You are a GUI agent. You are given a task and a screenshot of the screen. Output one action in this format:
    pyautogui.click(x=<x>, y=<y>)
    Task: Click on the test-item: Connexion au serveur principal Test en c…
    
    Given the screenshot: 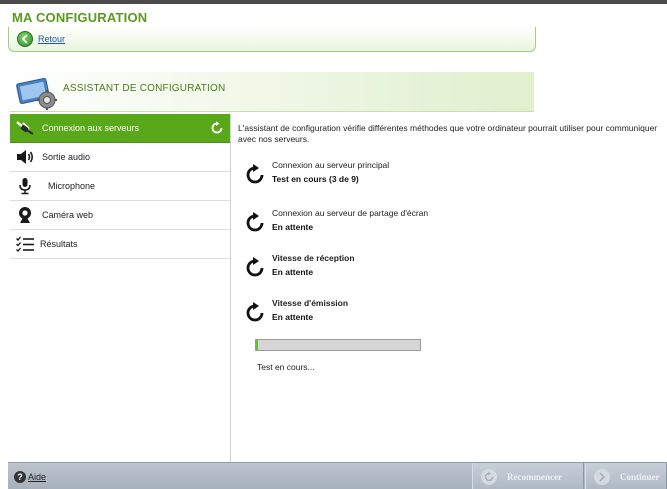 What is the action you would take?
    pyautogui.click(x=449, y=175)
    